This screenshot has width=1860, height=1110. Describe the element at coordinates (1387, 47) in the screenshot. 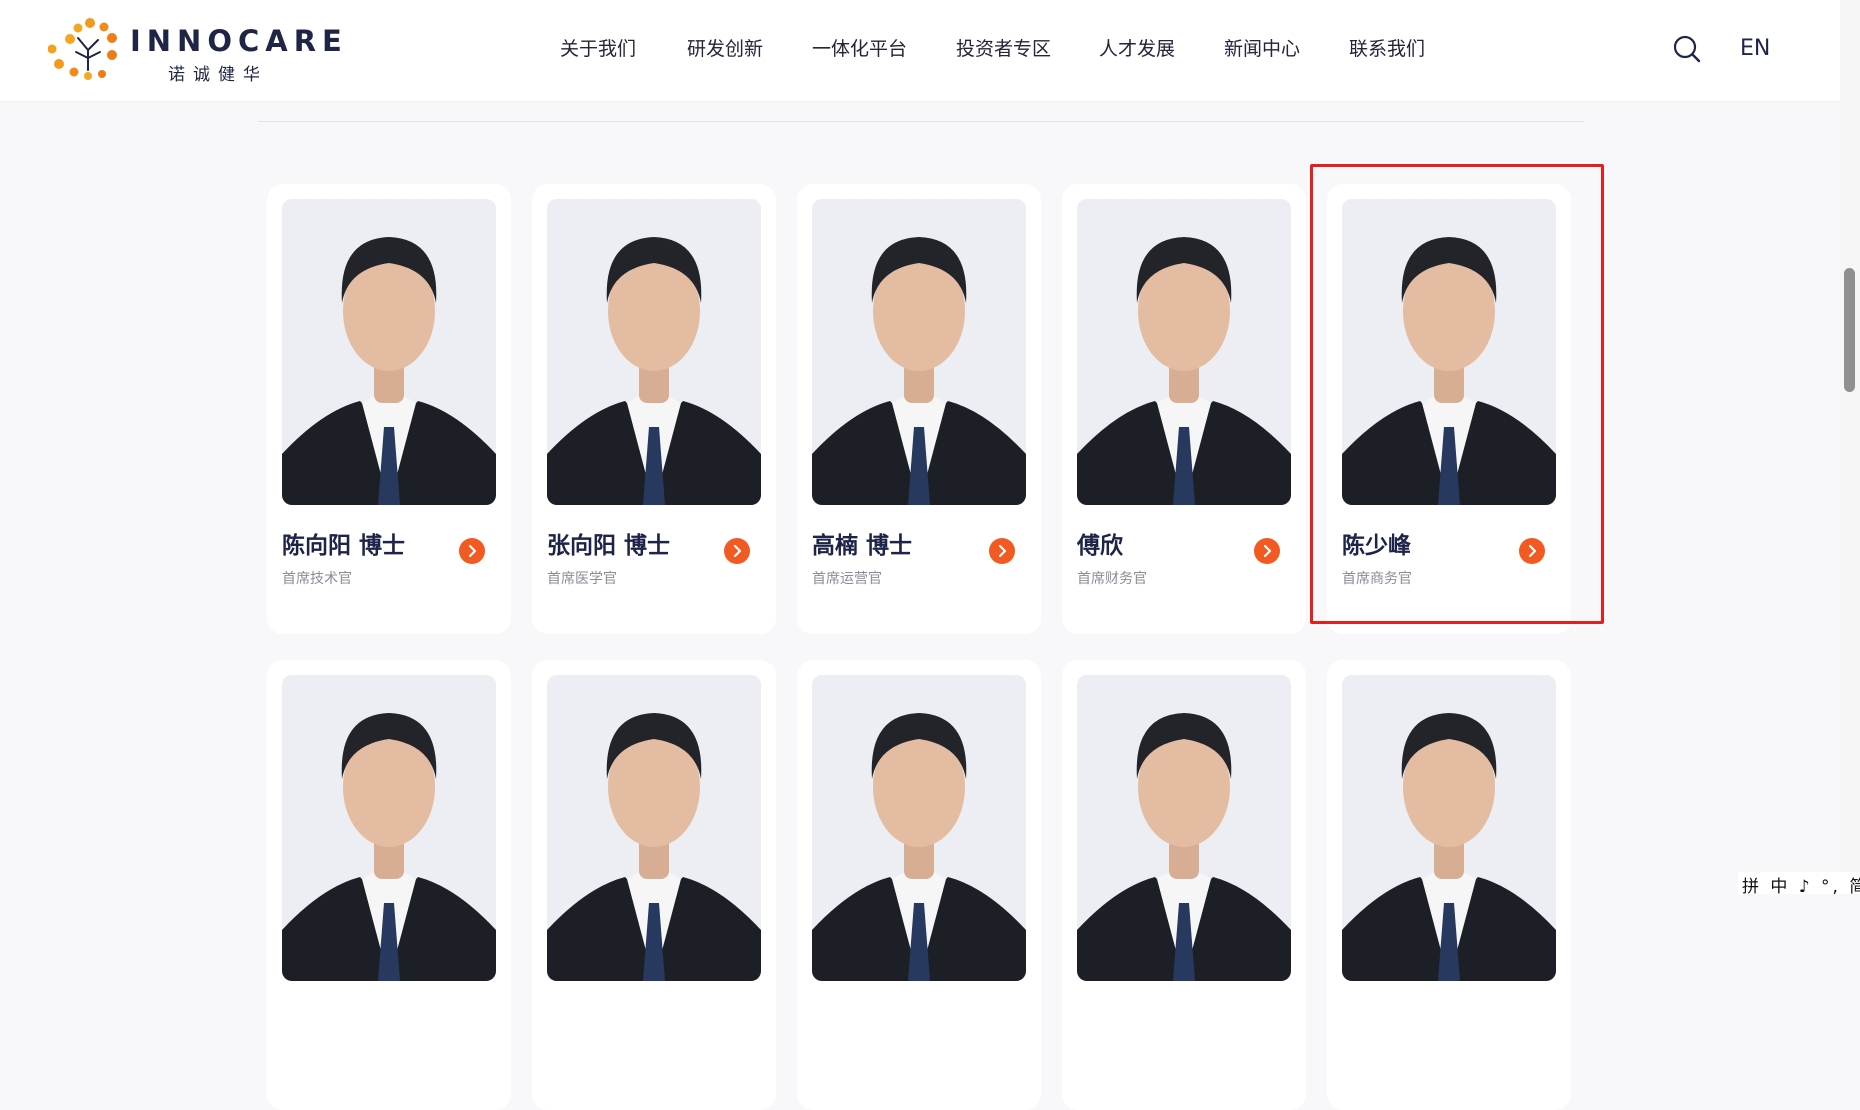

I see `nav-item-contact: 联系我们` at that location.